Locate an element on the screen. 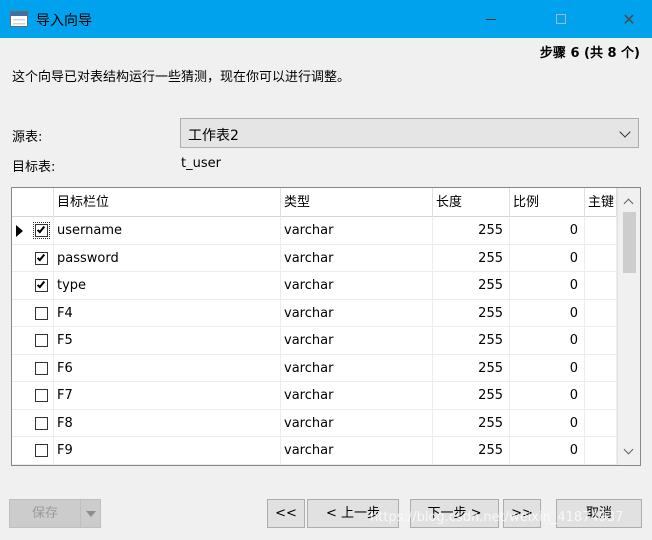 This screenshot has height=540, width=652. header-type: 类型 is located at coordinates (357, 202).